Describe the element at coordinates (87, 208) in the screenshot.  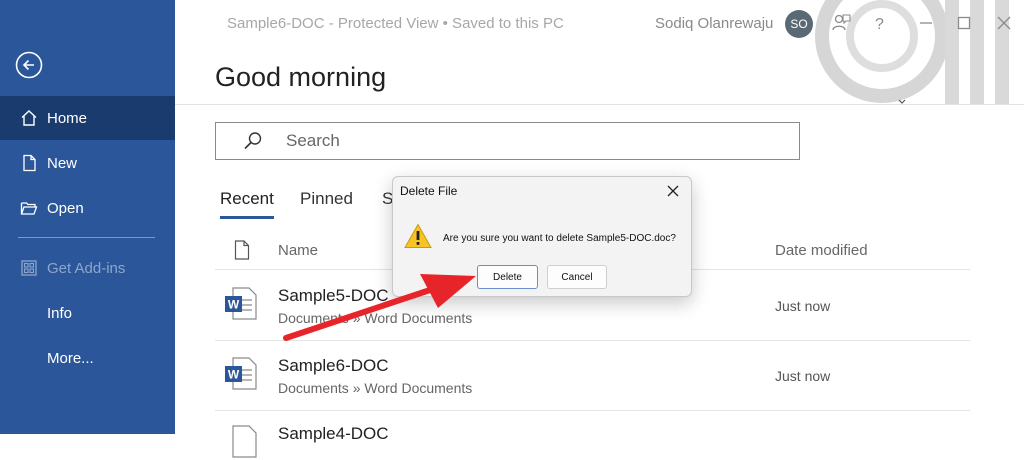
I see `sidebar-item-open: Open` at that location.